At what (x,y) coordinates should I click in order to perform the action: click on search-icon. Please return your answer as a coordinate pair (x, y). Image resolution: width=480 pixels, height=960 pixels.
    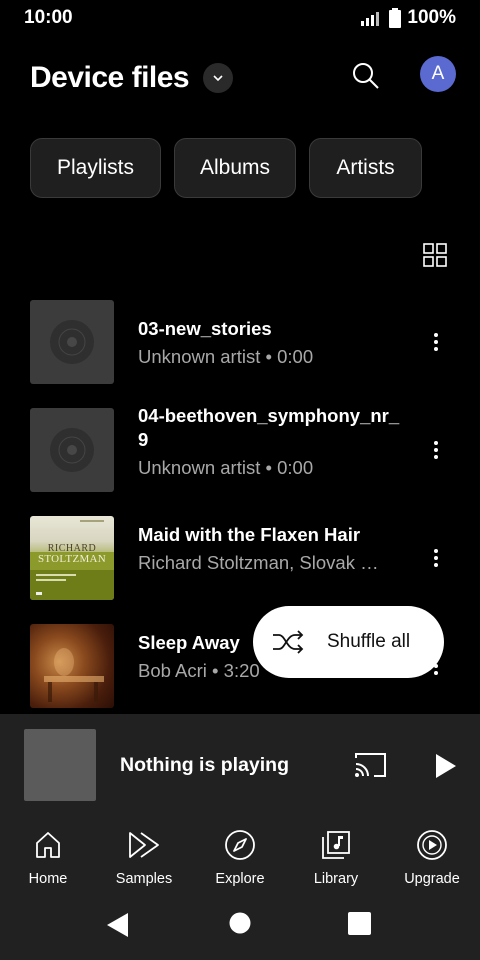
    Looking at the image, I should click on (366, 76).